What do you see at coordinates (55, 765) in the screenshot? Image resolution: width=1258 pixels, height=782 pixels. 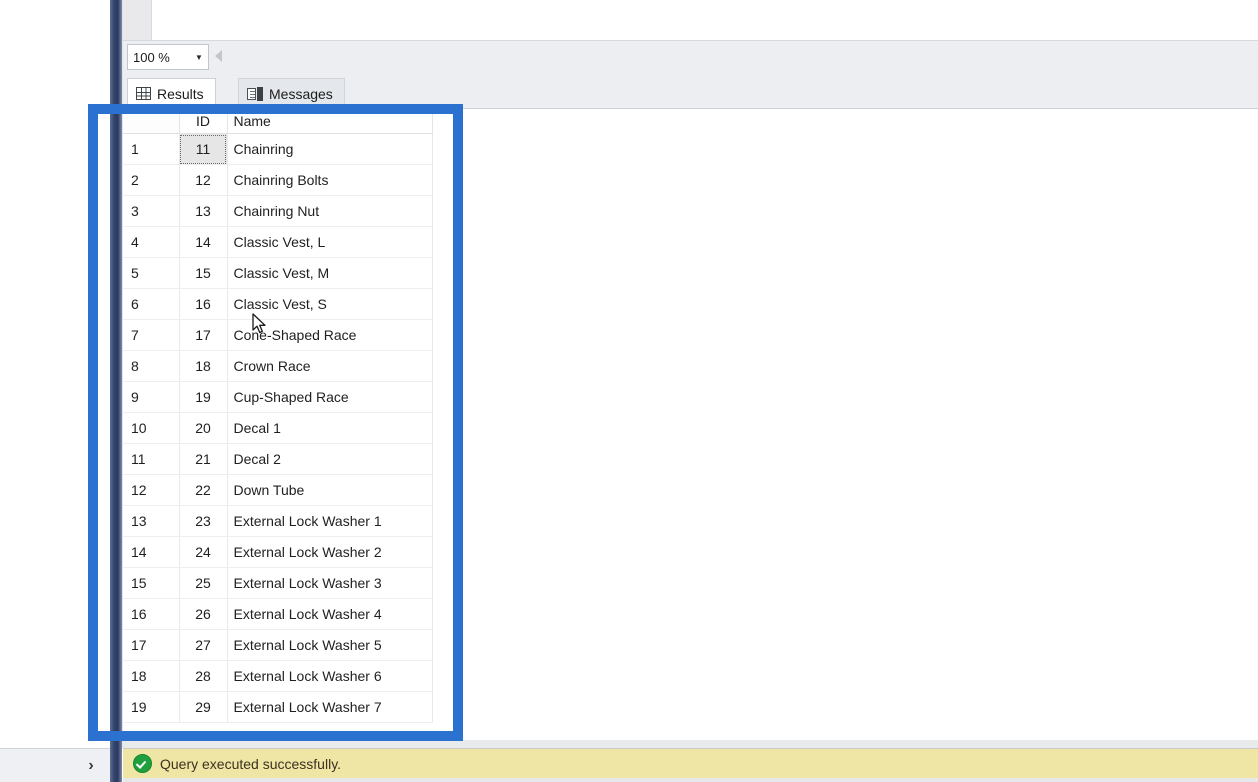 I see `bottom-left-expand-bar: ›` at bounding box center [55, 765].